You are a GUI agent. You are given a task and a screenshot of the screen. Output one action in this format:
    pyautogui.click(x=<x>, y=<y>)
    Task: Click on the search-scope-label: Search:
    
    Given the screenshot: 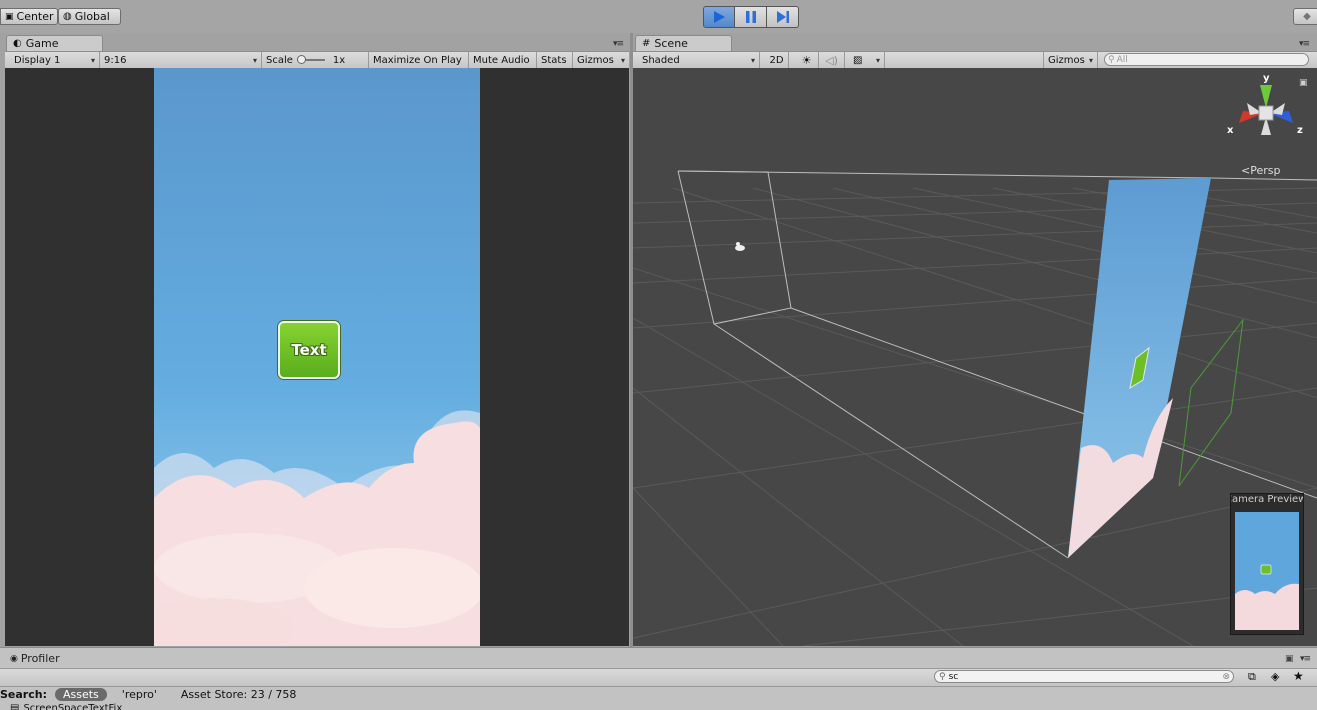 What is the action you would take?
    pyautogui.click(x=23, y=694)
    